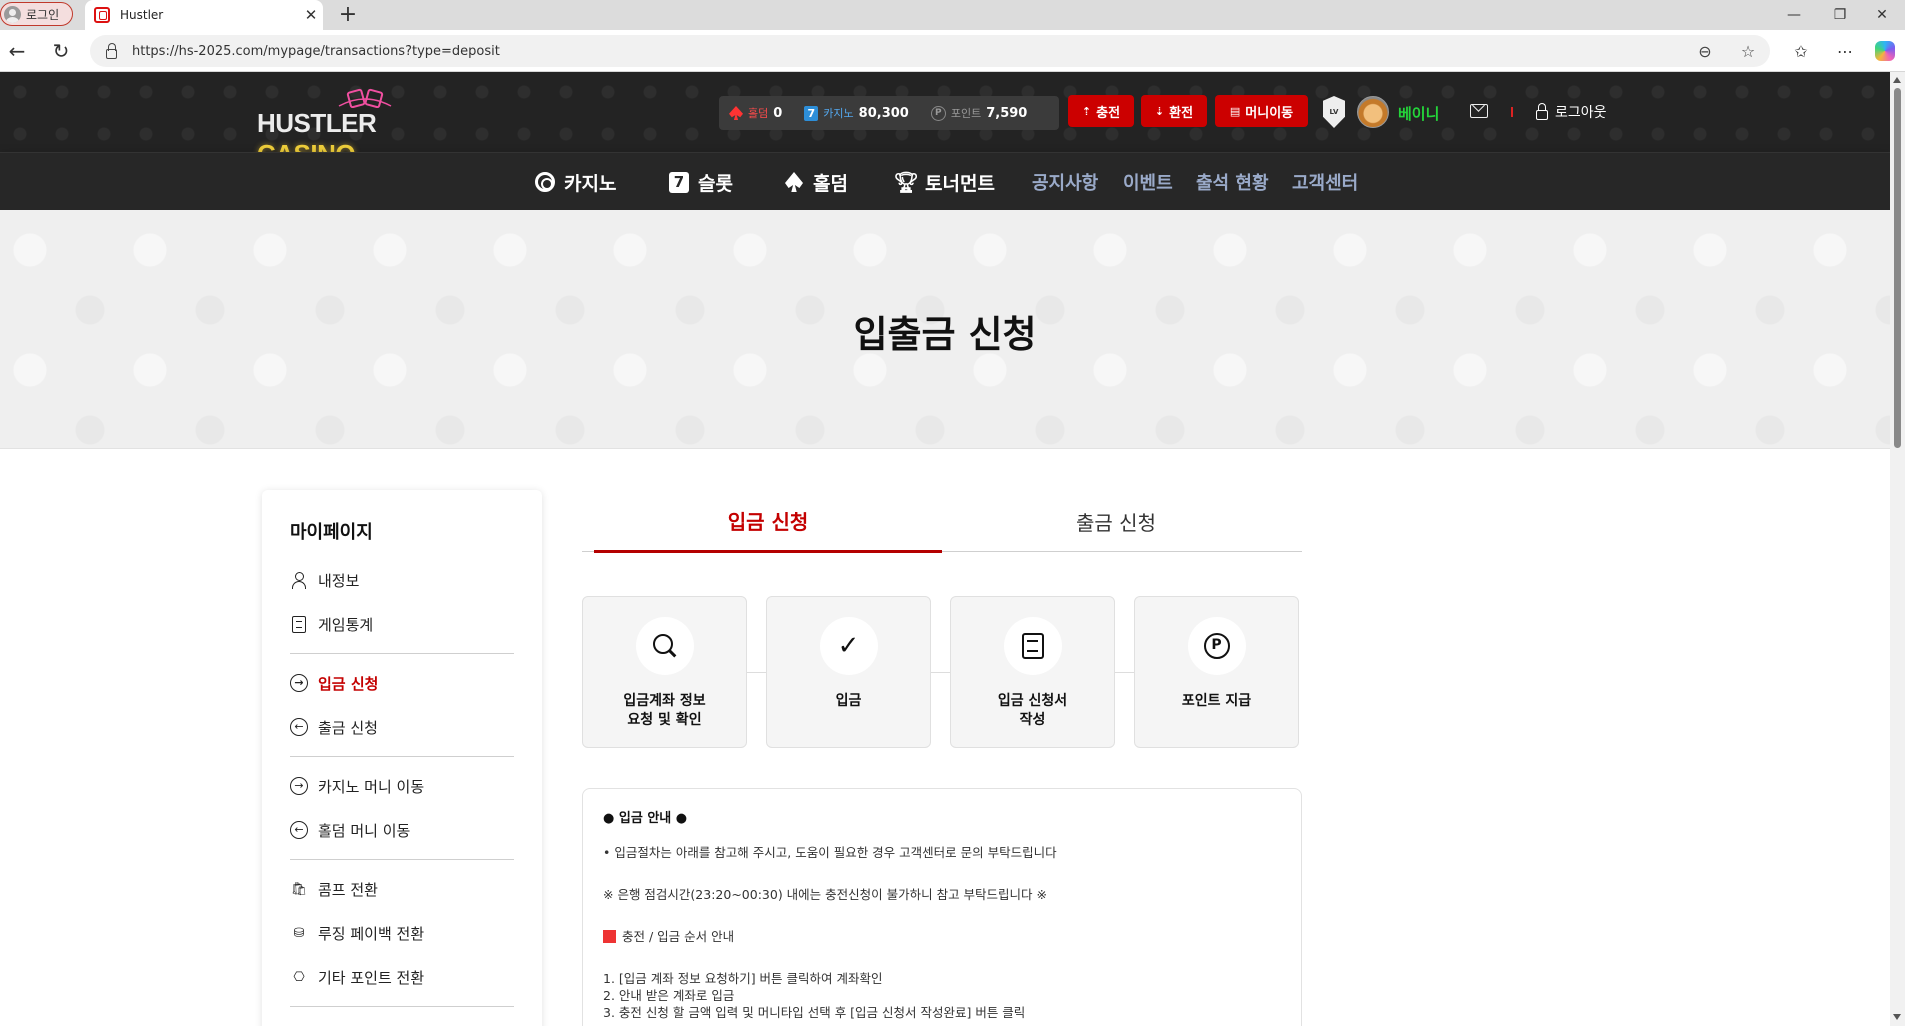  Describe the element at coordinates (700, 182) in the screenshot. I see `nav-slot: 7 슬롯` at that location.